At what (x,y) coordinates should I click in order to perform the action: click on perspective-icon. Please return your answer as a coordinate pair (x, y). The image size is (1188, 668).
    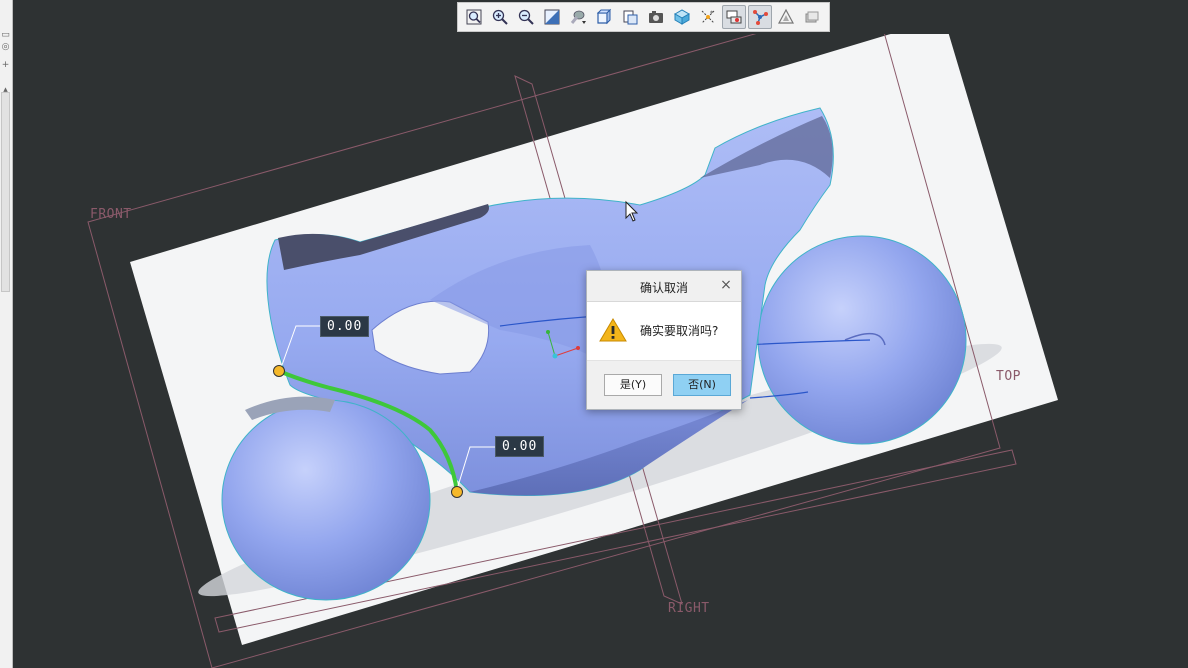
    Looking at the image, I should click on (578, 17).